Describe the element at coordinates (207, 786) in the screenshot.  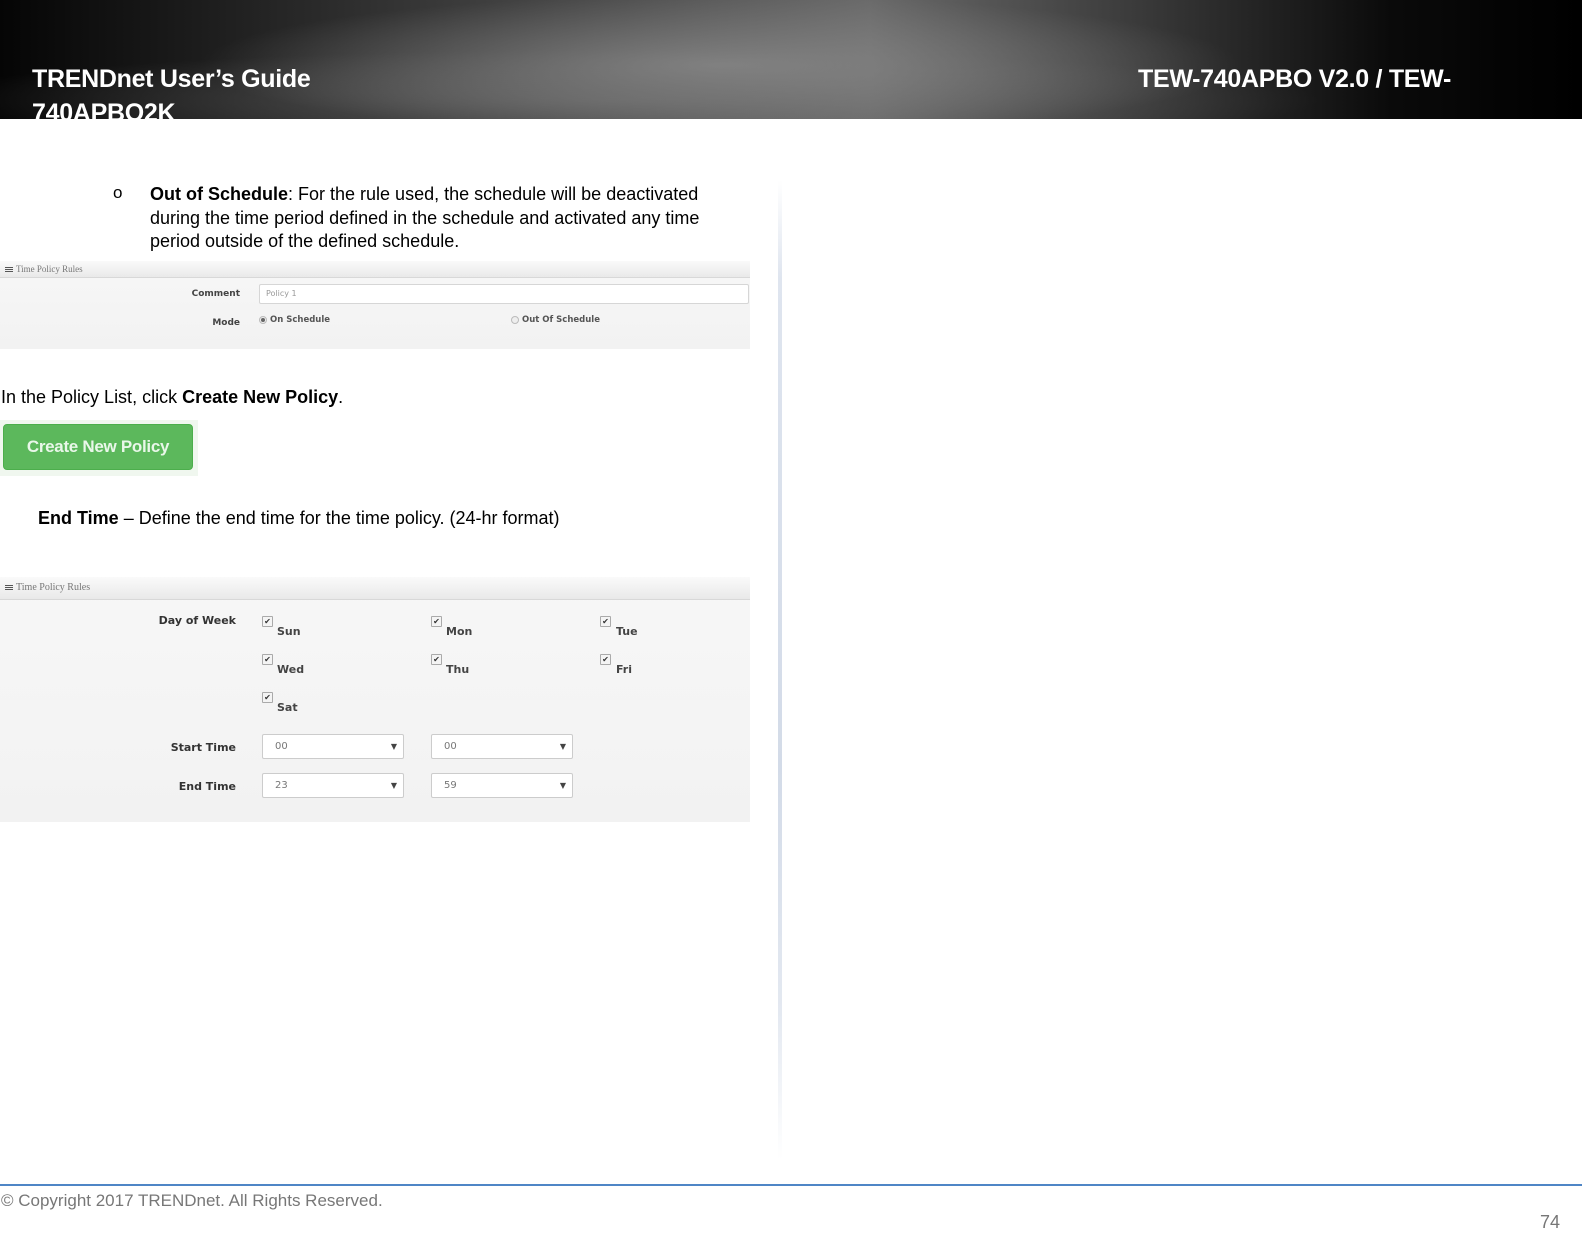
I see `end-time-label: End Time` at that location.